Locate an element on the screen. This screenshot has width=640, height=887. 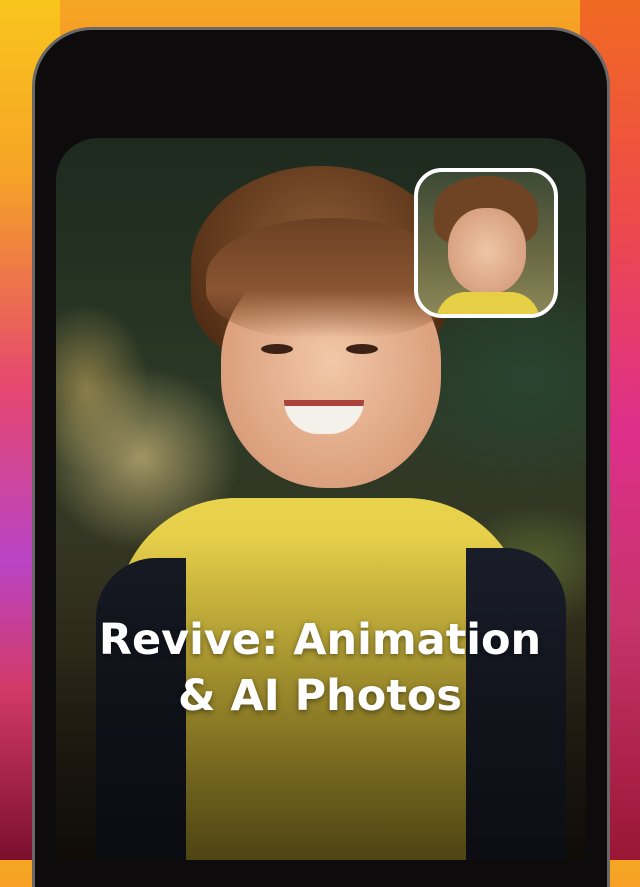
app-title-line-2: & AI Photos is located at coordinates (320, 696).